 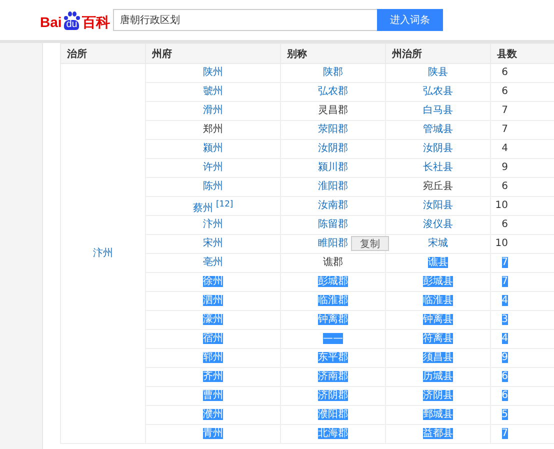 I want to click on cell-text: 颍州, so click(x=213, y=148).